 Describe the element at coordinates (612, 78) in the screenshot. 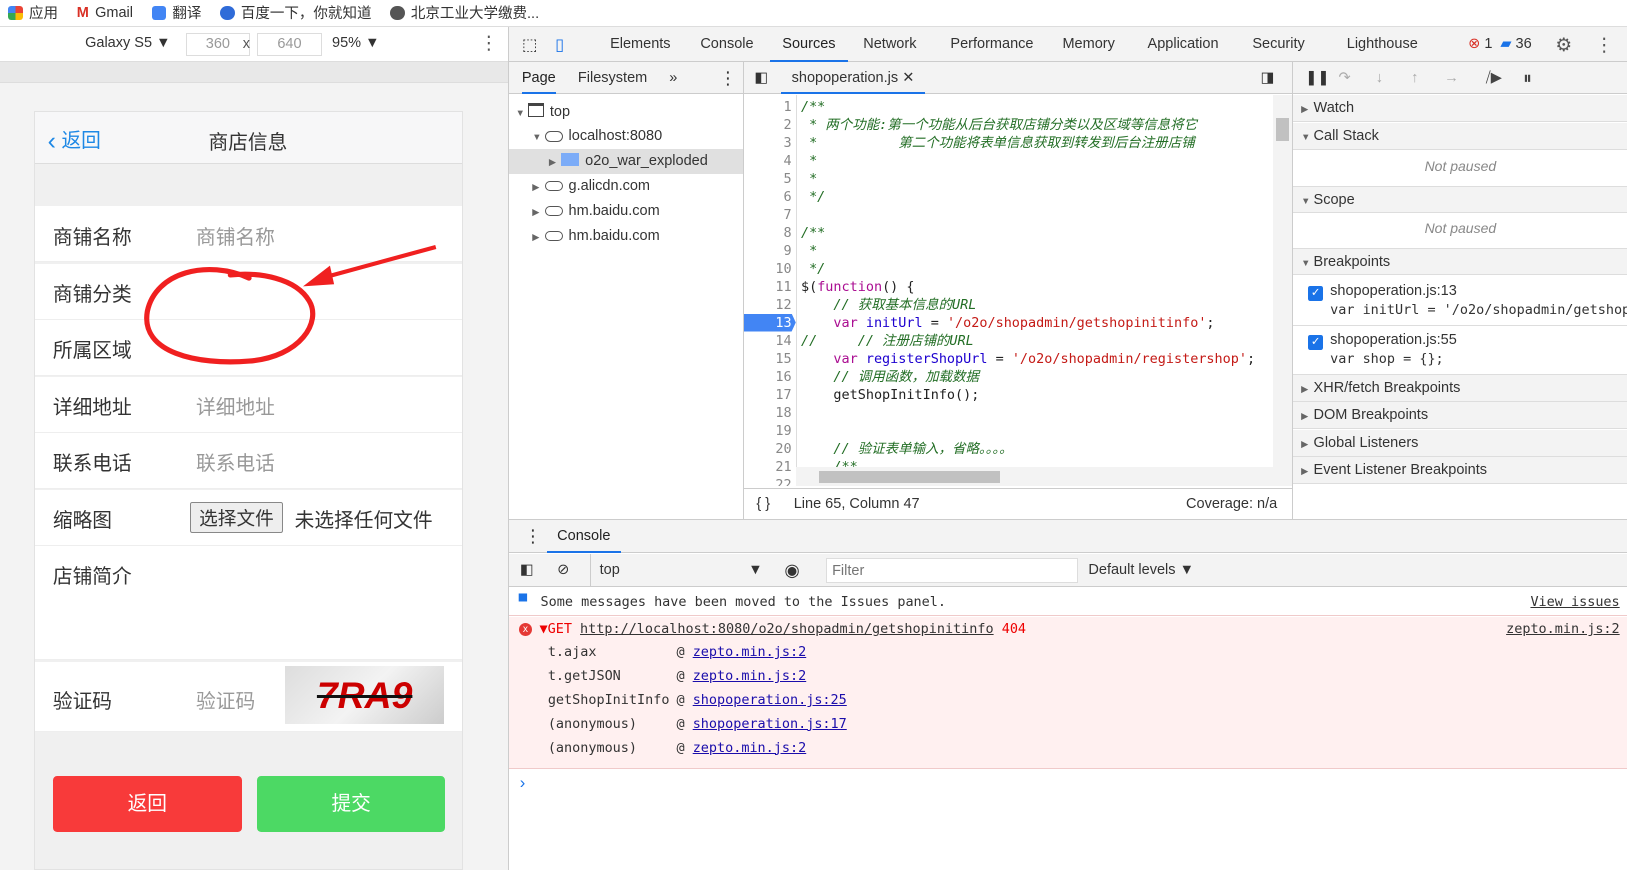

I see `tab-filesystem: Filesystem` at that location.